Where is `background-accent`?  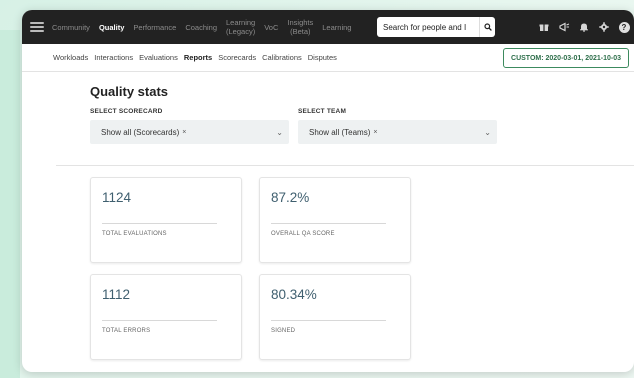
background-accent is located at coordinates (10, 204).